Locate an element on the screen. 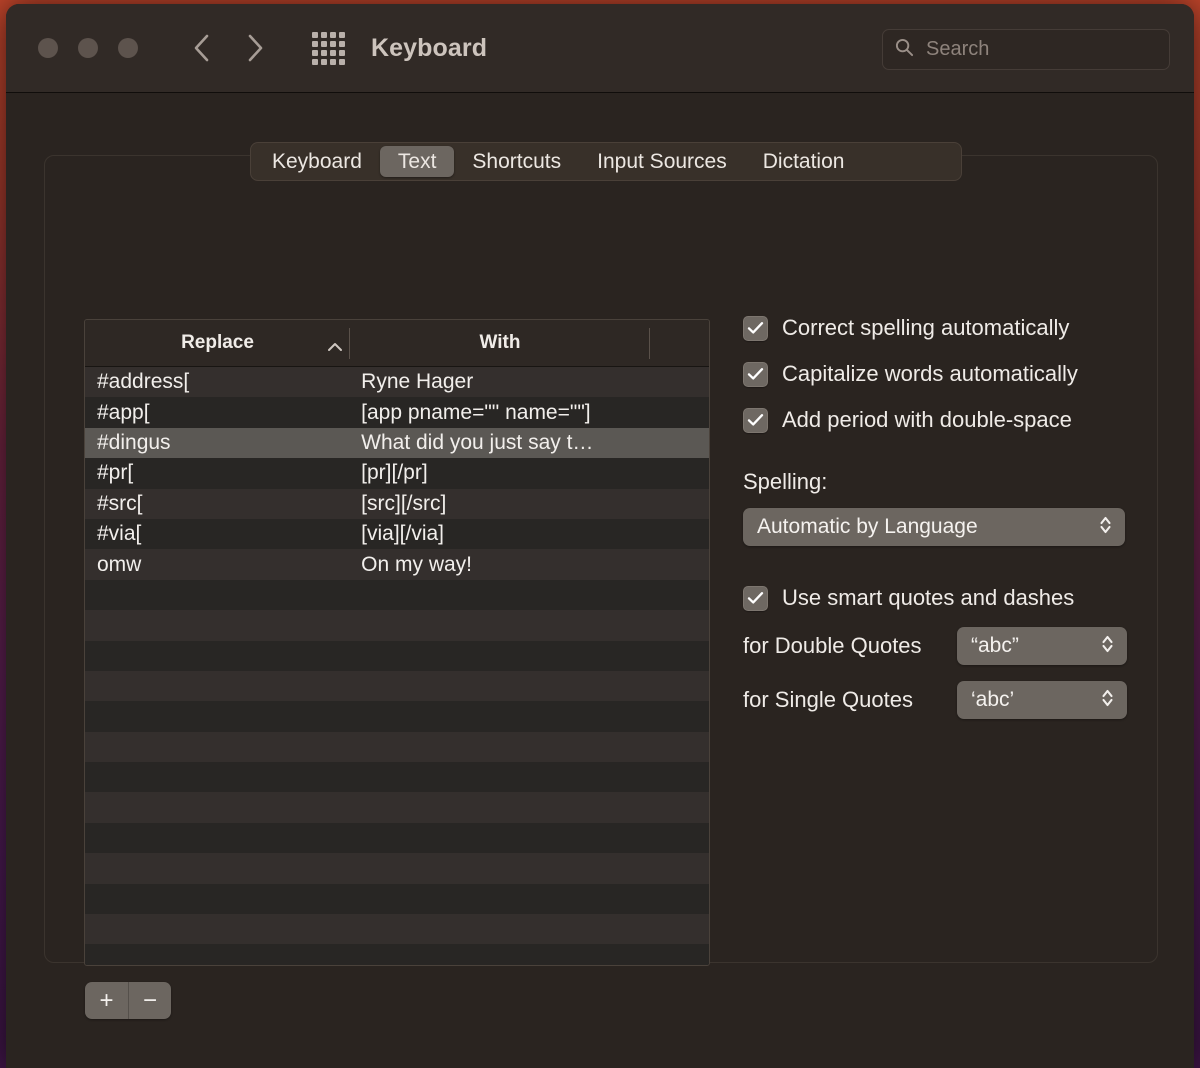  table-row: #pr[ [pr][/pr] is located at coordinates (397, 473).